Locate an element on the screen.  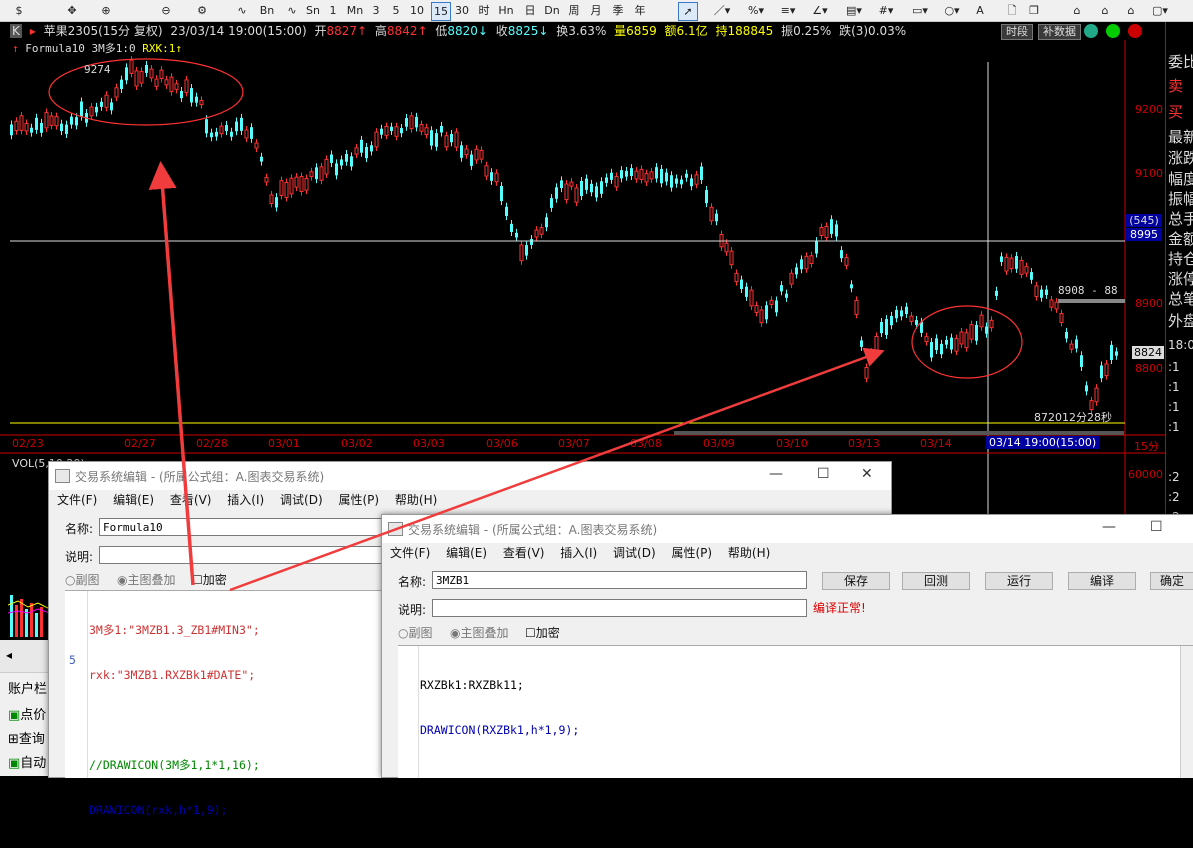
volume-value: 量6859 is located at coordinates (635, 31).